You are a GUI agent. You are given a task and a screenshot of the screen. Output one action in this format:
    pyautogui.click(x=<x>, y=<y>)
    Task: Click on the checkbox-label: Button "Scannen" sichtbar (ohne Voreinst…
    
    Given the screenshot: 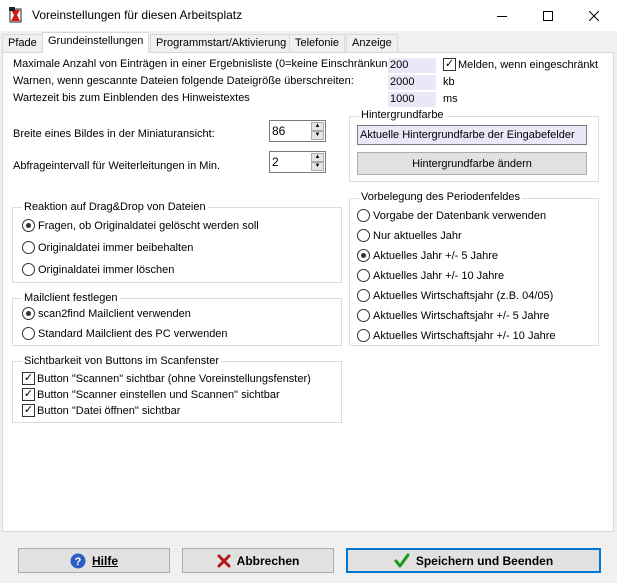 What is the action you would take?
    pyautogui.click(x=174, y=378)
    